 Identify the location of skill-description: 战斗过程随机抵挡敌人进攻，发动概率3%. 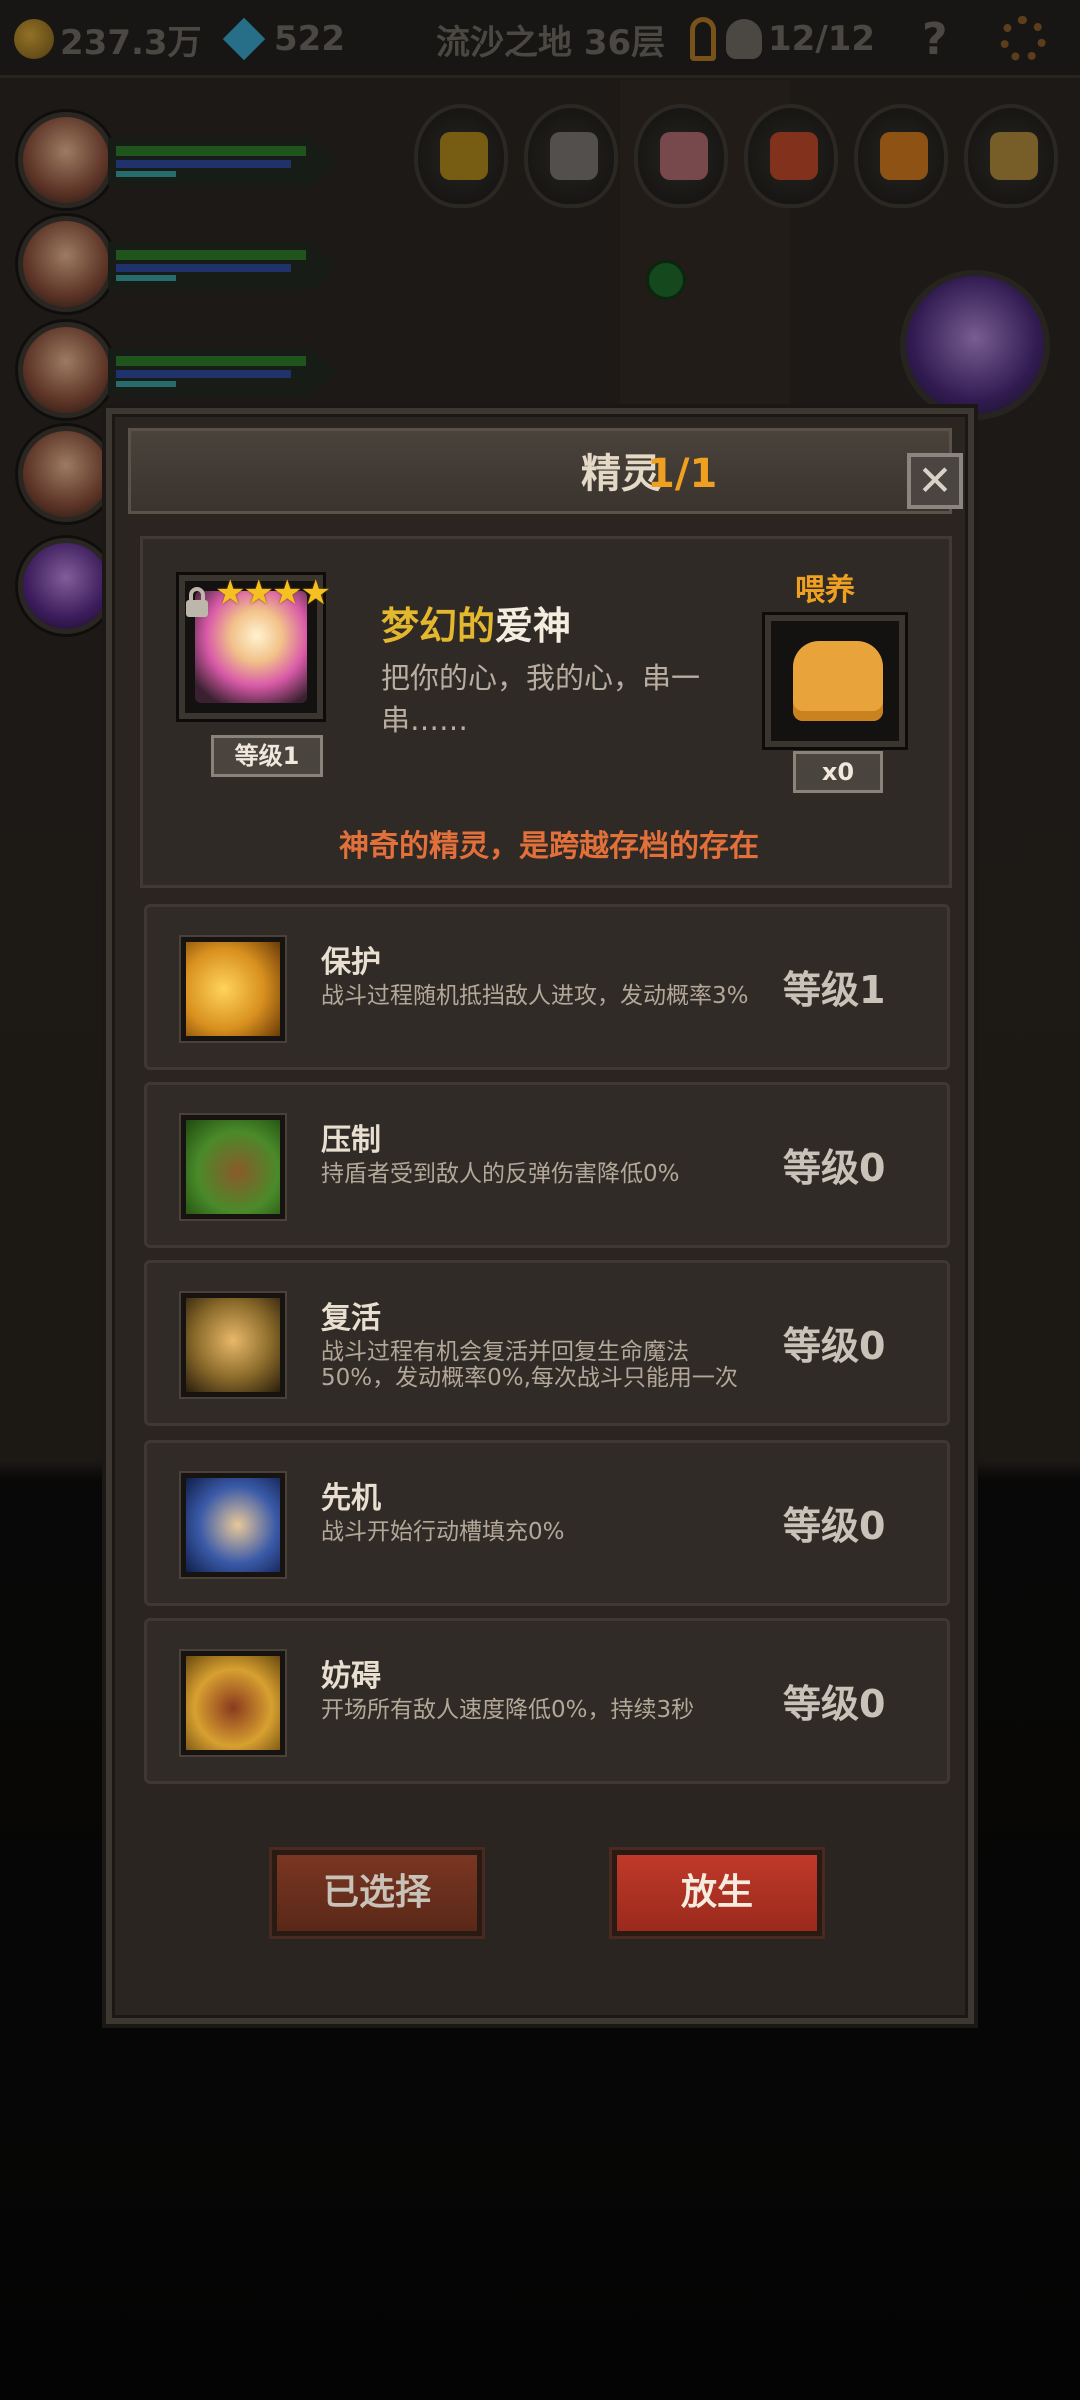
(535, 996).